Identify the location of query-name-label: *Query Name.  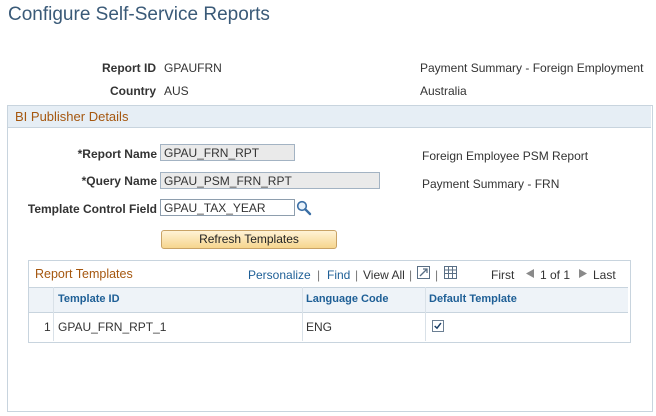
(119, 181).